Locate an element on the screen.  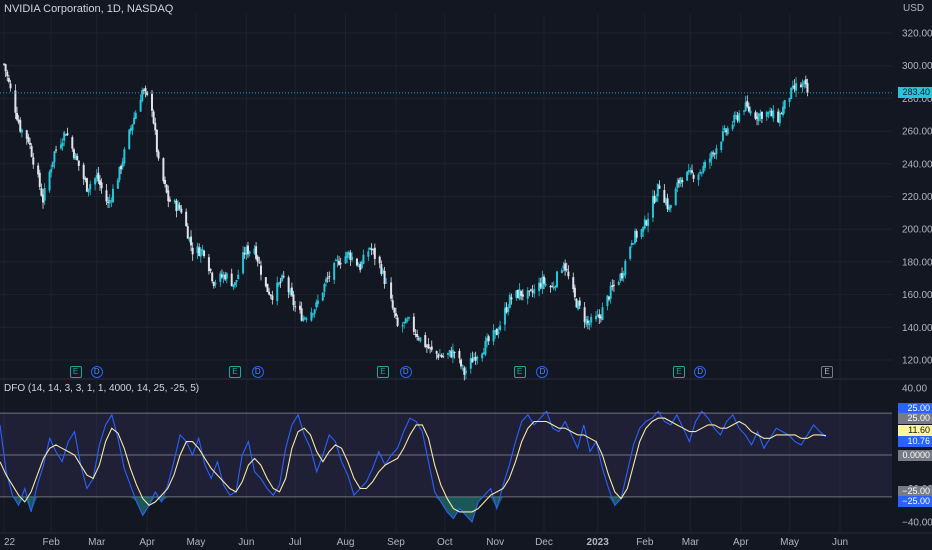
price-tick-label: 180.00 is located at coordinates (917, 262).